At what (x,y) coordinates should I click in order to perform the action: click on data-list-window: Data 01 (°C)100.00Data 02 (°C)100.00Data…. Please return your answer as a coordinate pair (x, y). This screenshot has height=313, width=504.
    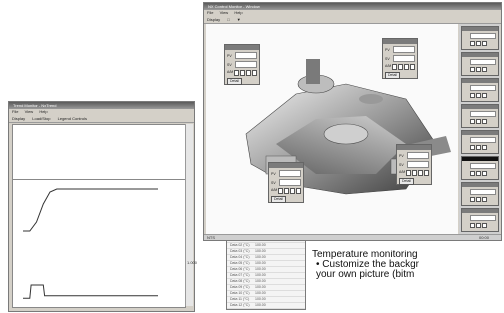
    Looking at the image, I should click on (266, 273).